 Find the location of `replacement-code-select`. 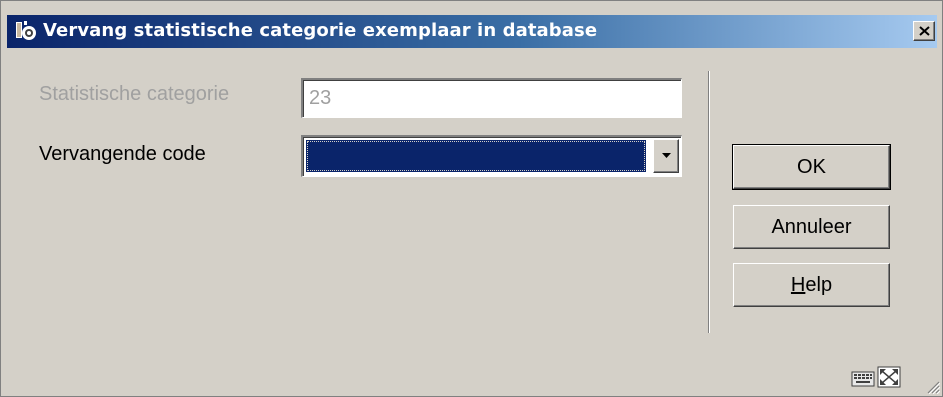

replacement-code-select is located at coordinates (491, 156).